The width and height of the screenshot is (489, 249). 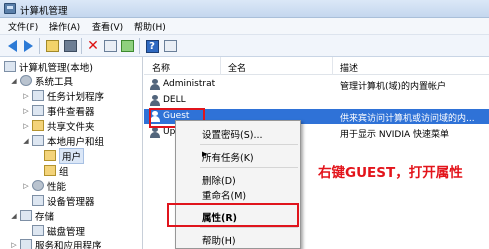 What do you see at coordinates (244, 46) in the screenshot?
I see `toolbar: ✕ ?` at bounding box center [244, 46].